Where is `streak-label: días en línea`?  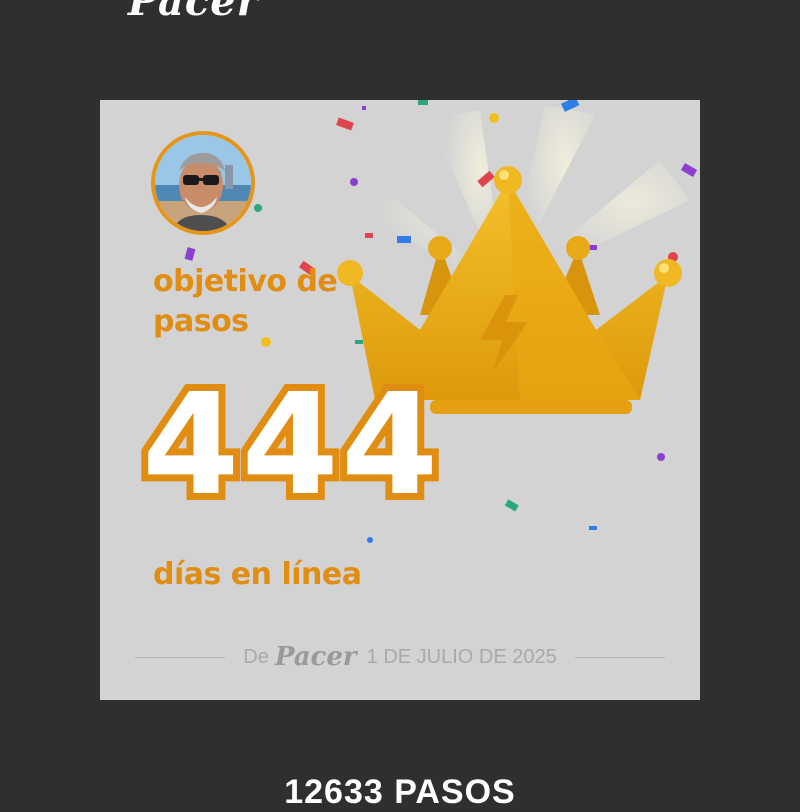
streak-label: días en línea is located at coordinates (257, 574).